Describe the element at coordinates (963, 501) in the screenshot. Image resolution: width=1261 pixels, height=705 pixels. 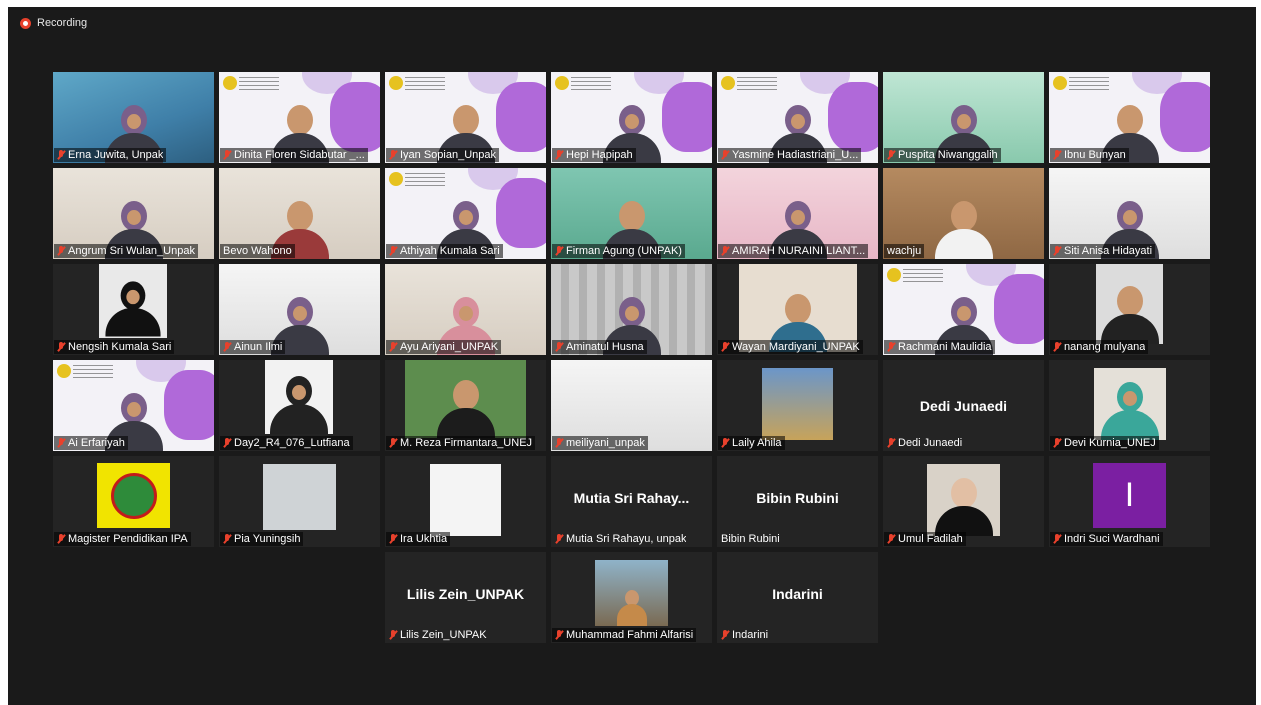
I see `participant-tile: Umul Fadilah` at that location.